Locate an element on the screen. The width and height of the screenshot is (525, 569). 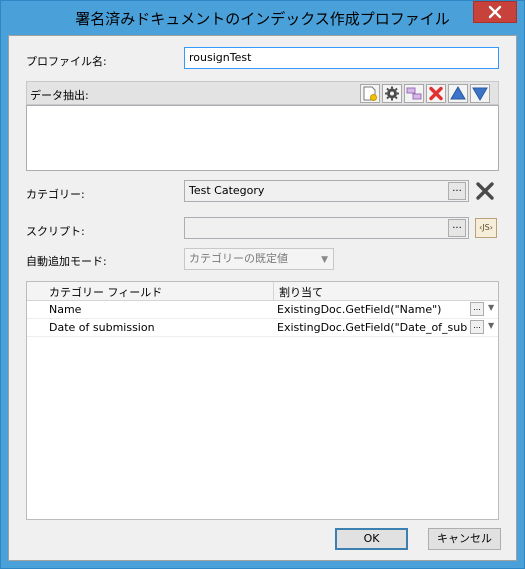
javascript-editor-button: ‹JS› is located at coordinates (486, 228).